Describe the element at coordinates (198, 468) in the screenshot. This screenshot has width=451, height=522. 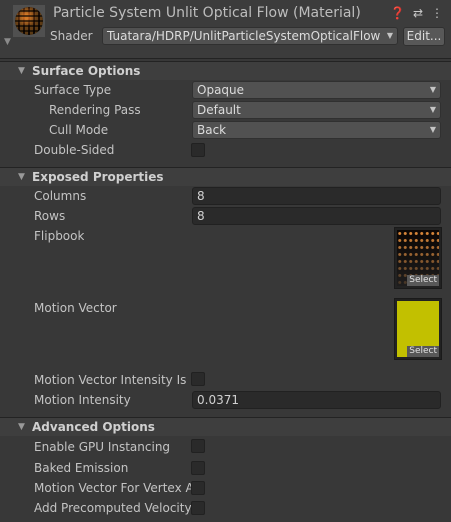
I see `baked-emission-checkbox` at that location.